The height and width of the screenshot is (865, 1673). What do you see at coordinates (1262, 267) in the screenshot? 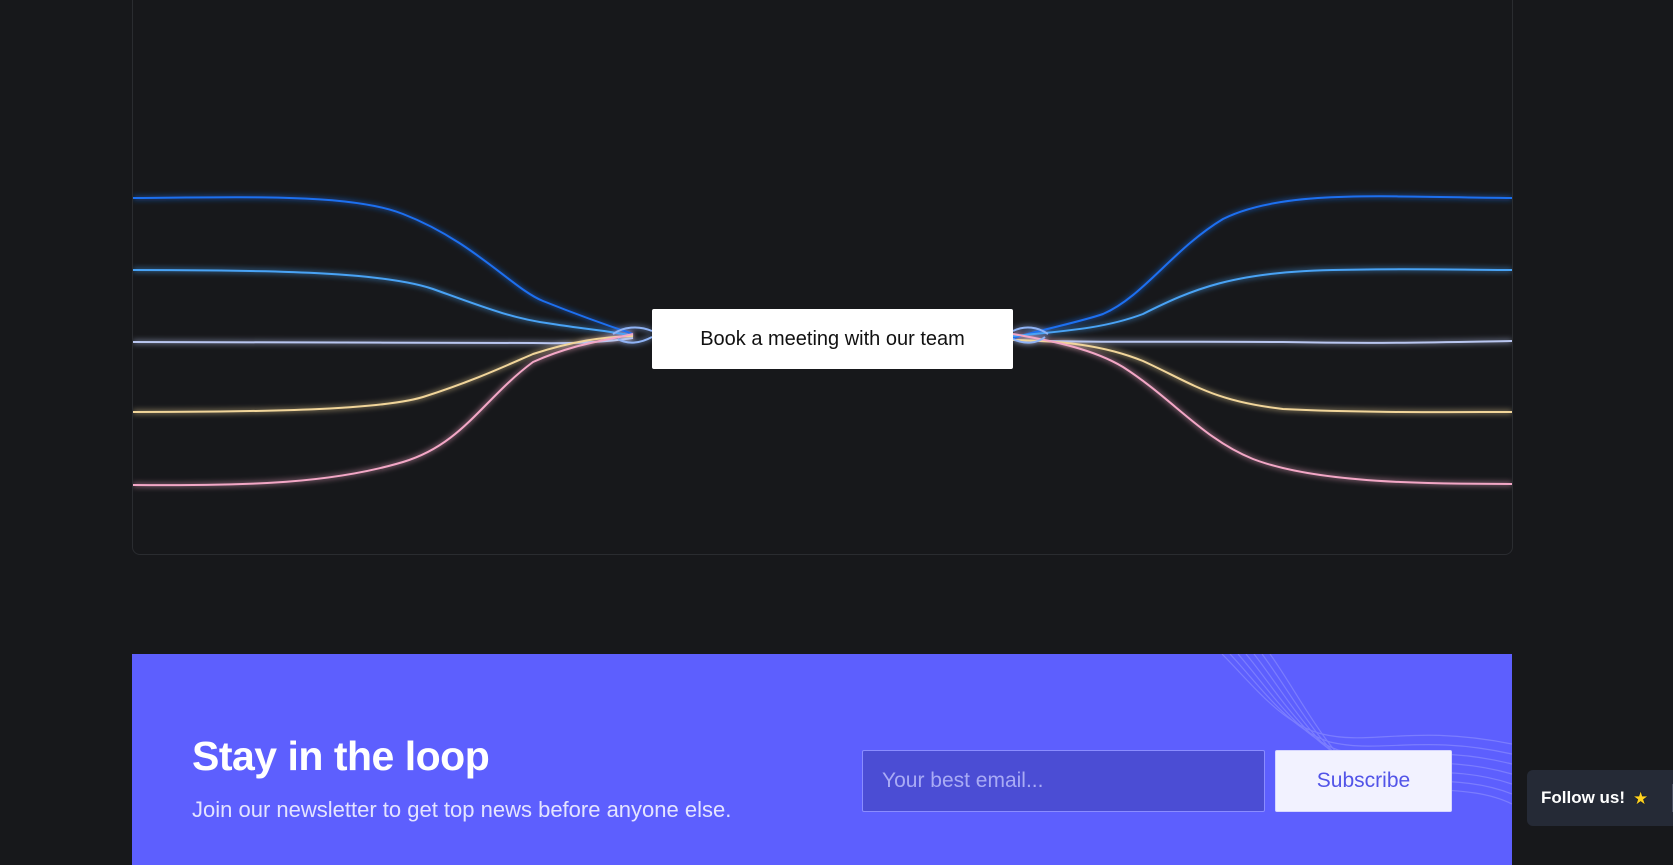
I see `line-blue-right` at bounding box center [1262, 267].